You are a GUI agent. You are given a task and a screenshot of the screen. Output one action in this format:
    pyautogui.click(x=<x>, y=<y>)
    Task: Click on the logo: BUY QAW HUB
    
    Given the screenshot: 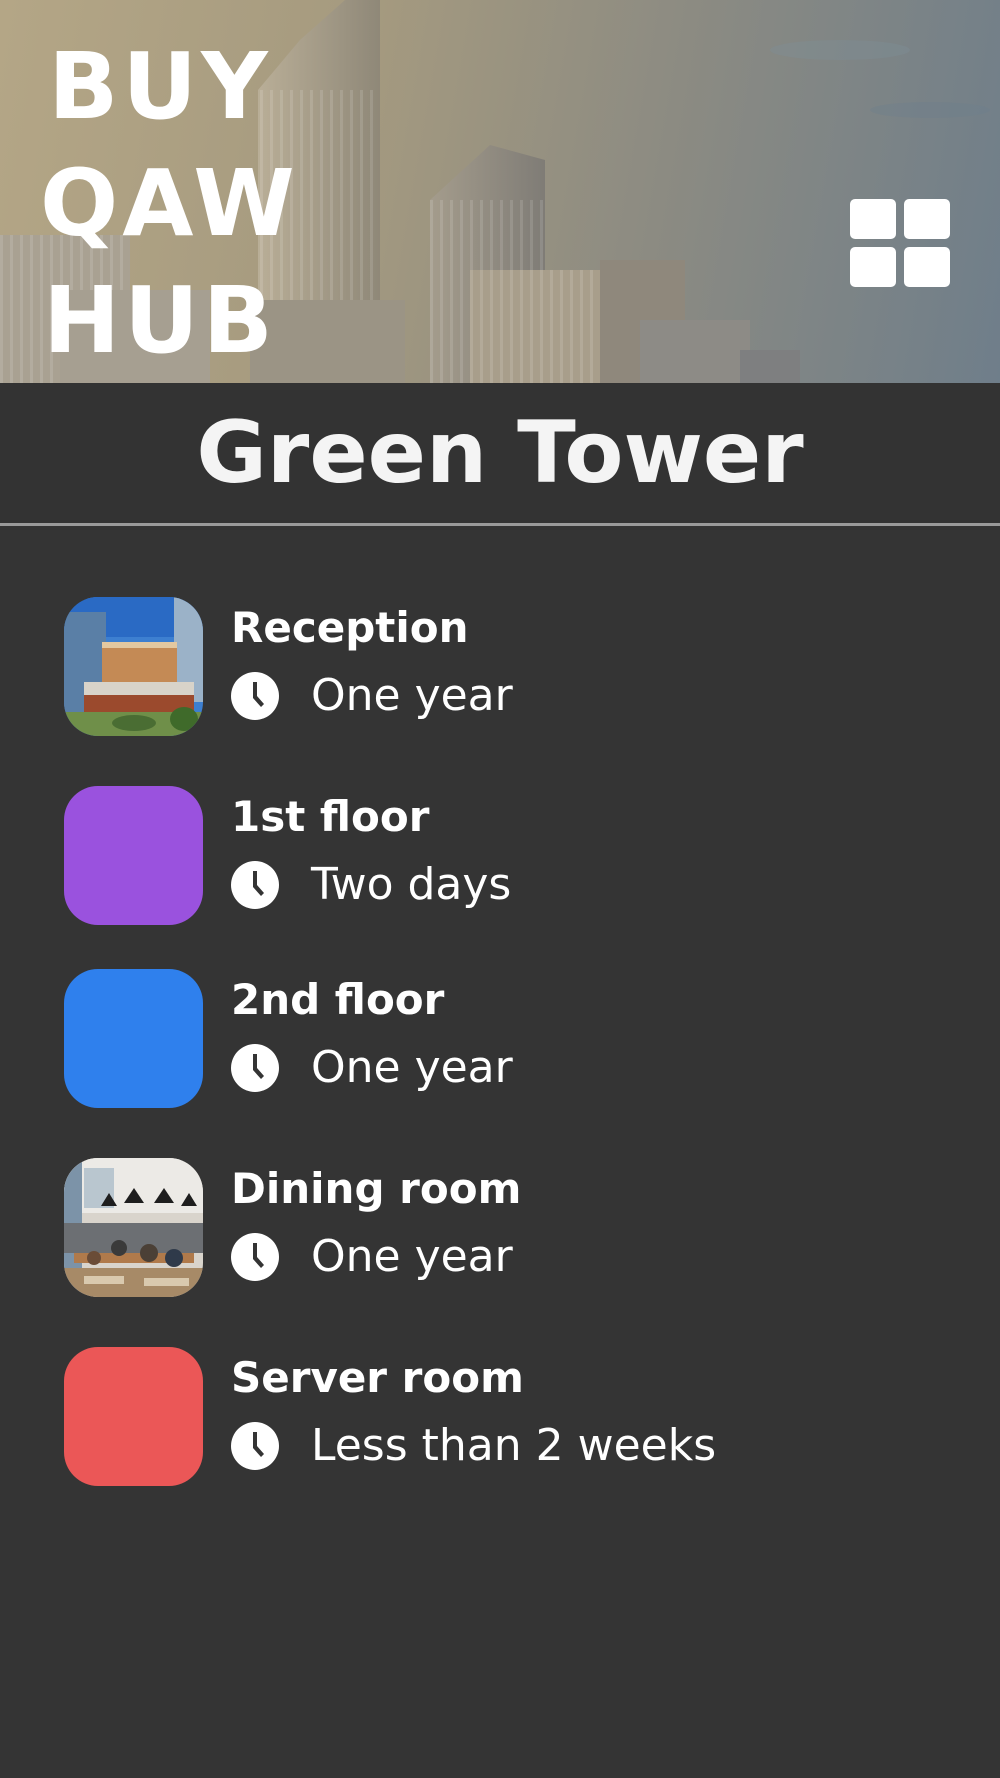 What is the action you would take?
    pyautogui.click(x=169, y=203)
    